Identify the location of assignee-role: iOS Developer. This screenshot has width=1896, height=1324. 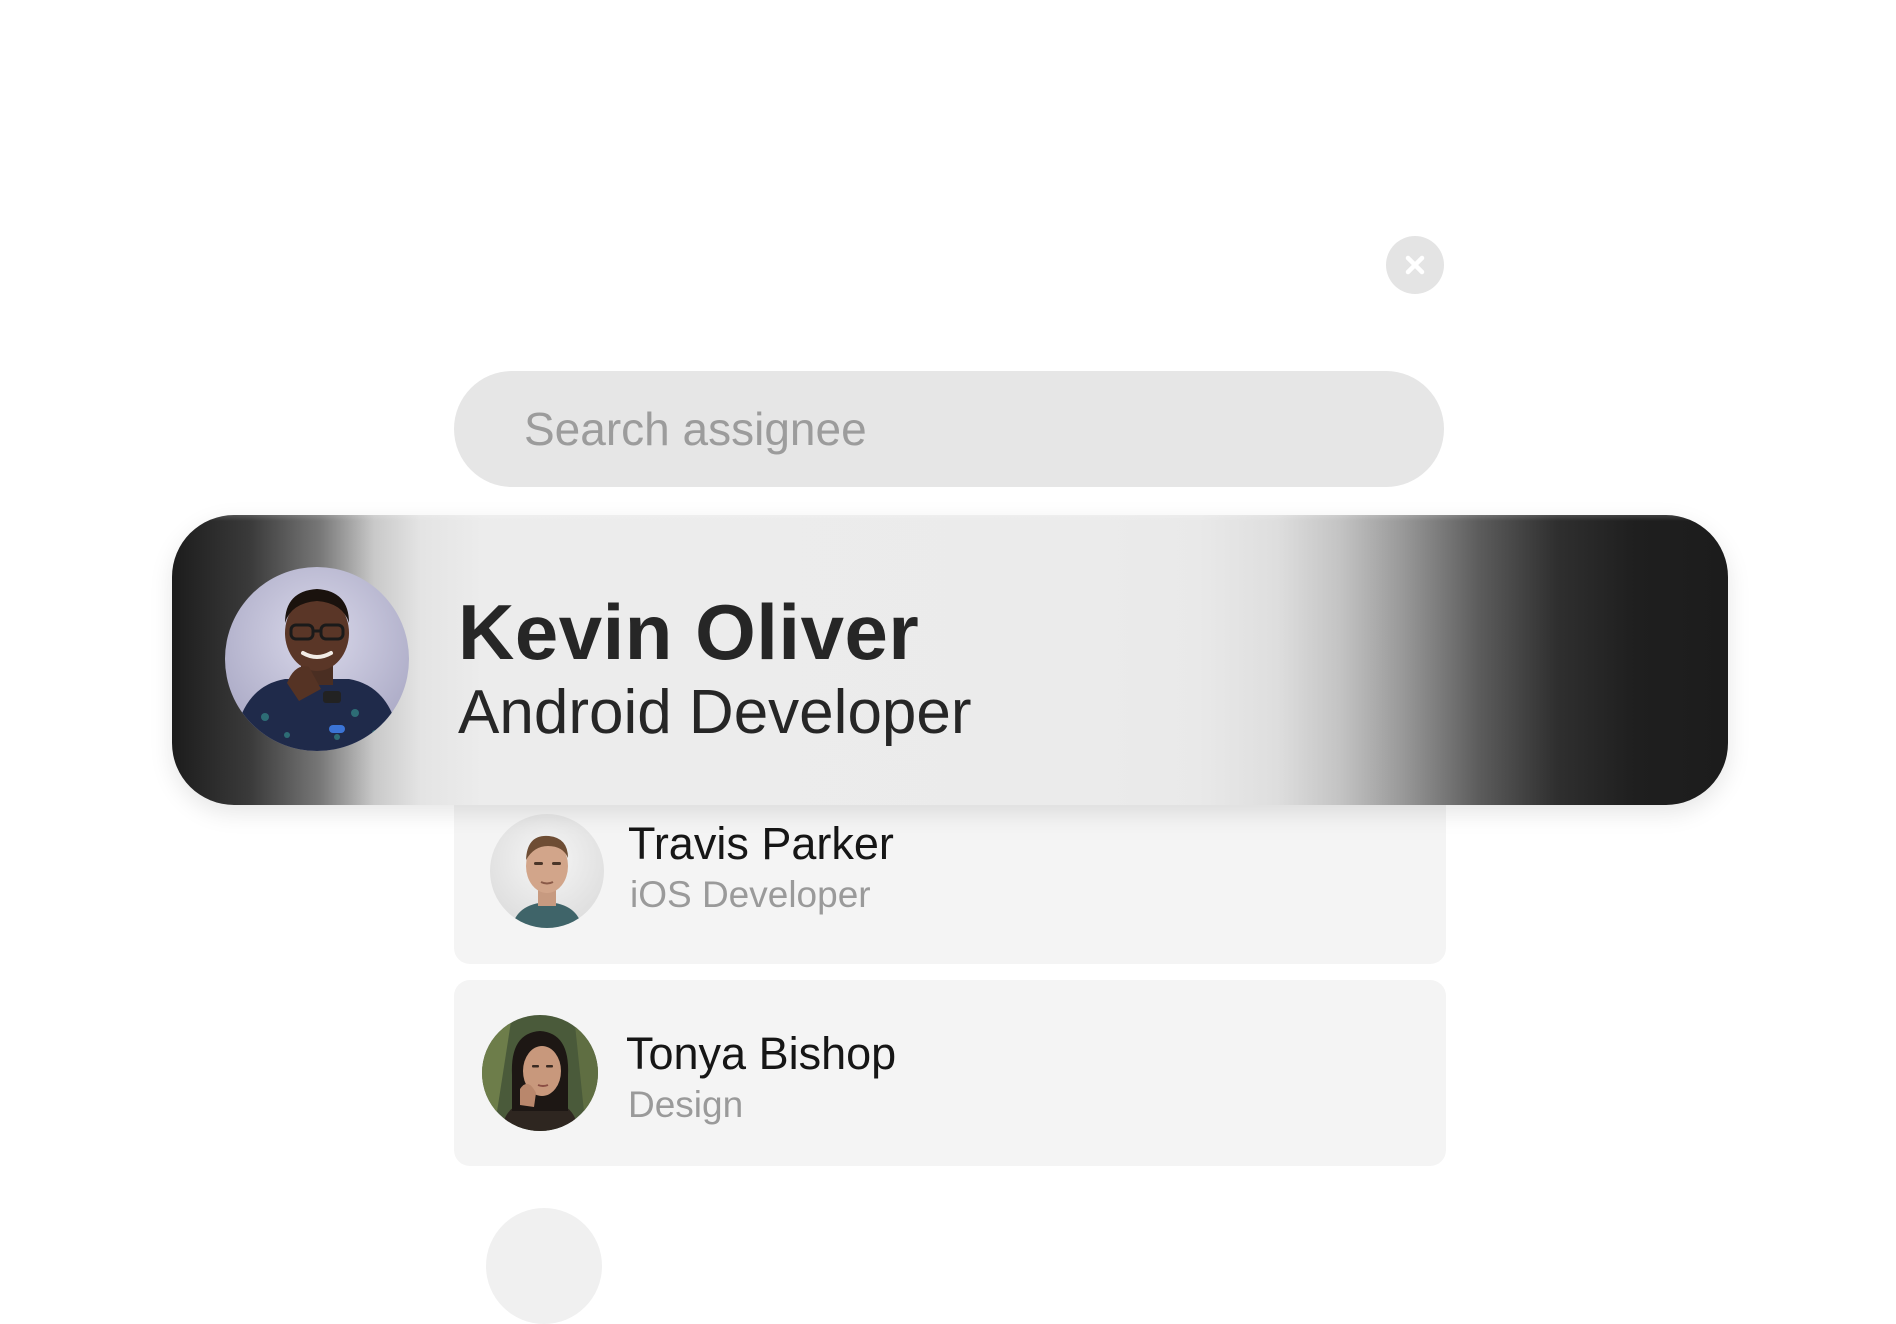
(750, 894).